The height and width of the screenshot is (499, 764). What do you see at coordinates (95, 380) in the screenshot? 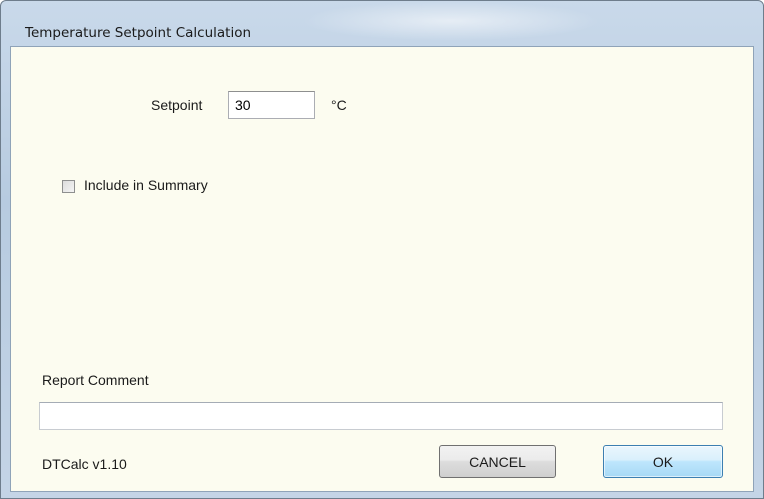
I see `report-comment-label: Report Comment` at bounding box center [95, 380].